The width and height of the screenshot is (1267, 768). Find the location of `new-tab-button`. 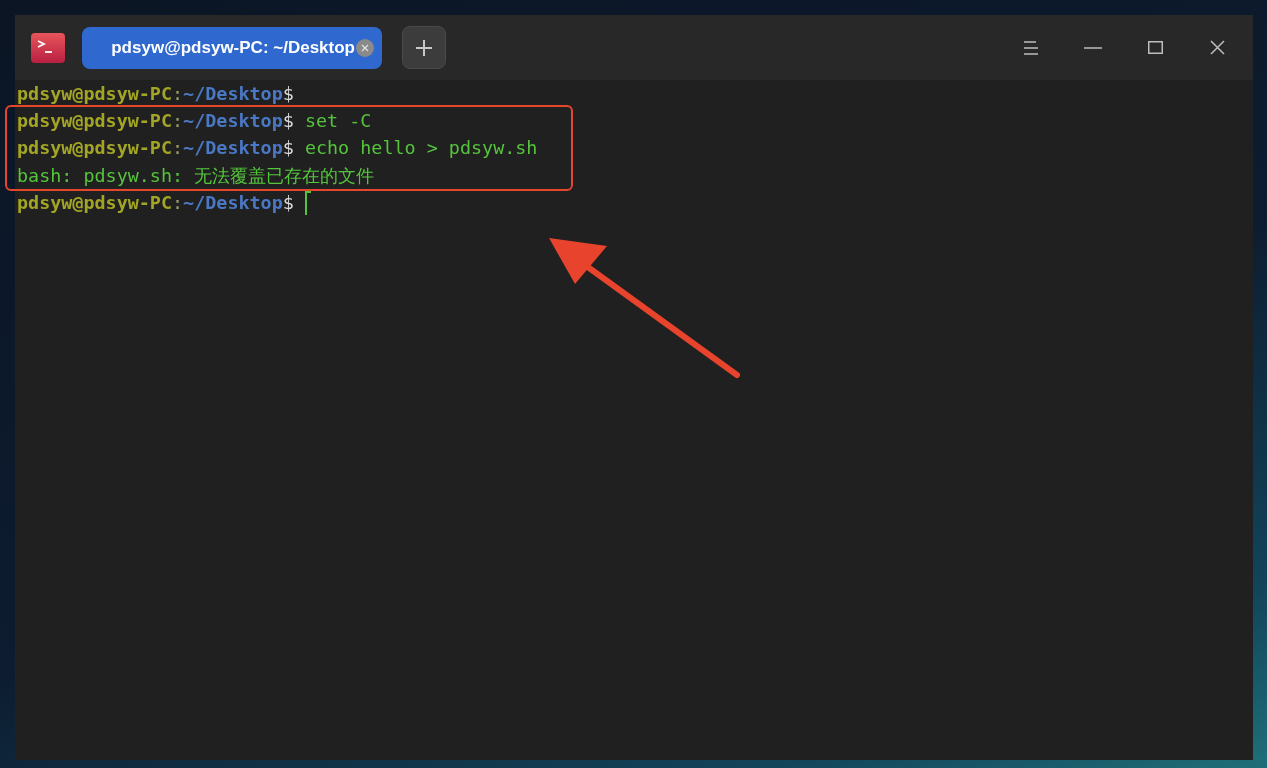

new-tab-button is located at coordinates (424, 47).